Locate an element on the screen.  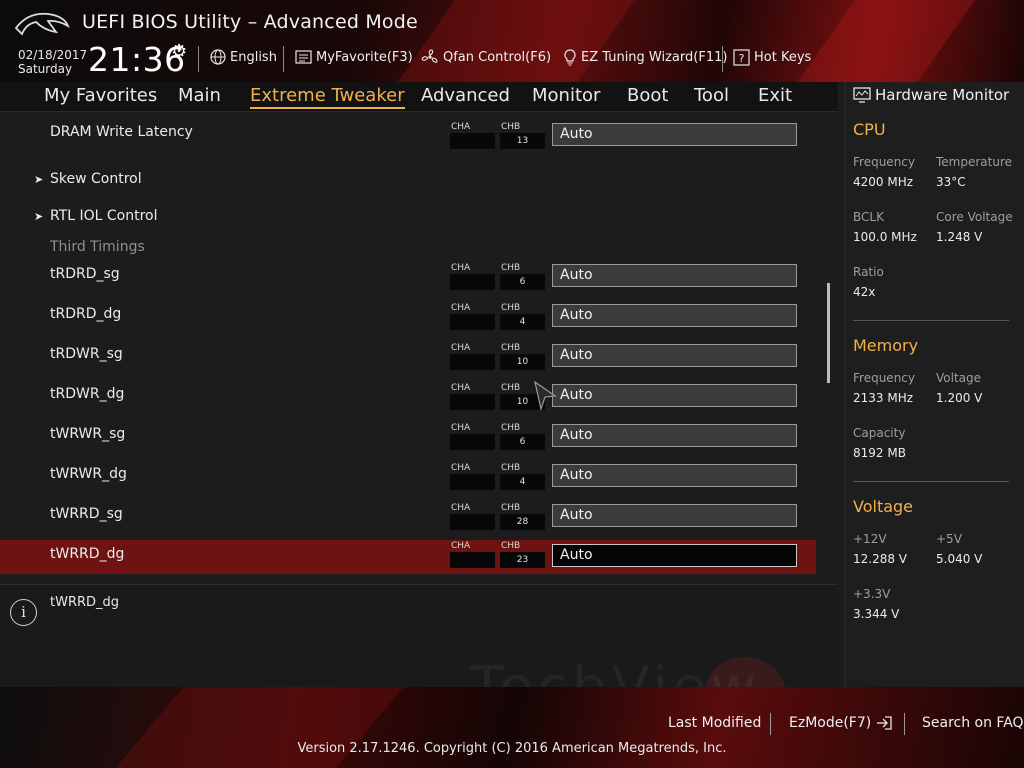
question-icon: ? is located at coordinates (741, 57).